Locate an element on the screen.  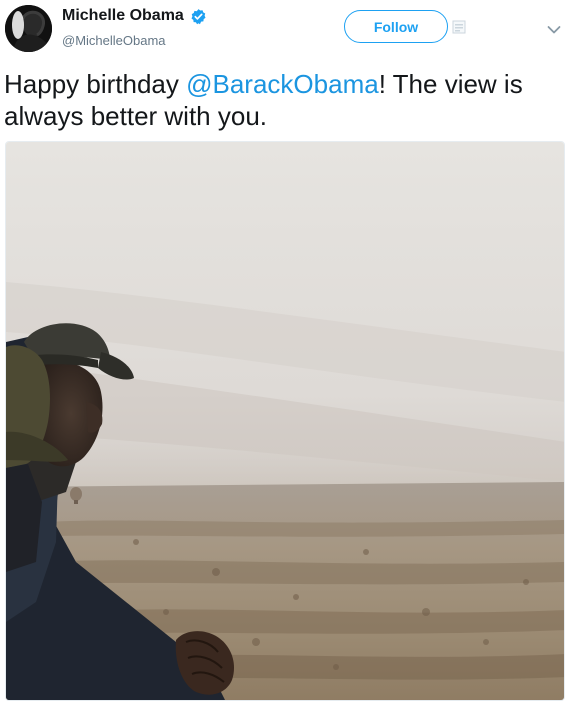
display-name: Michelle Obama is located at coordinates (123, 16).